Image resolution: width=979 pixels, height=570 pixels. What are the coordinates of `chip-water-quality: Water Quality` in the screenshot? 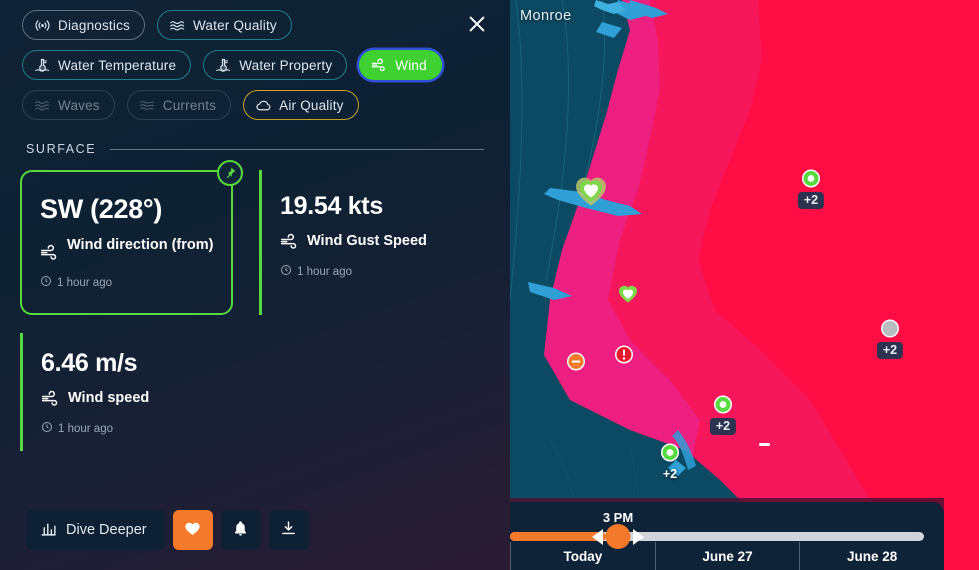 It's located at (224, 25).